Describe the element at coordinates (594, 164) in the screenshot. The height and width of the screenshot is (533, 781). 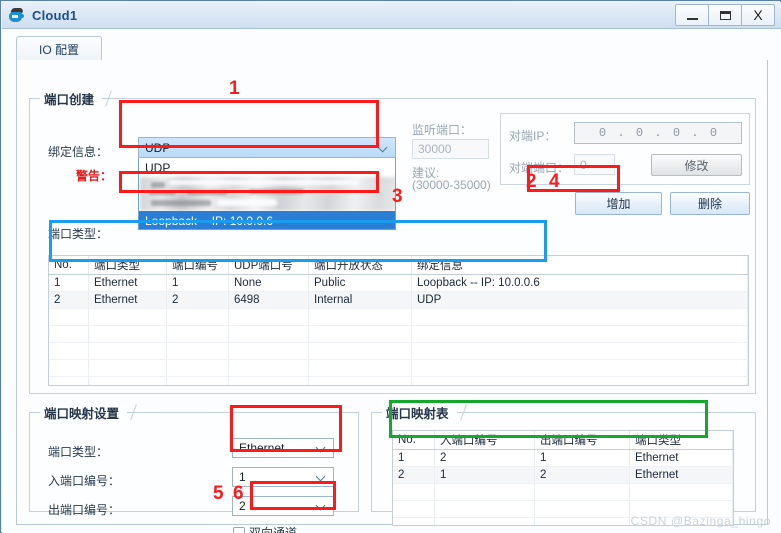
I see `peer-port-input: 0` at that location.